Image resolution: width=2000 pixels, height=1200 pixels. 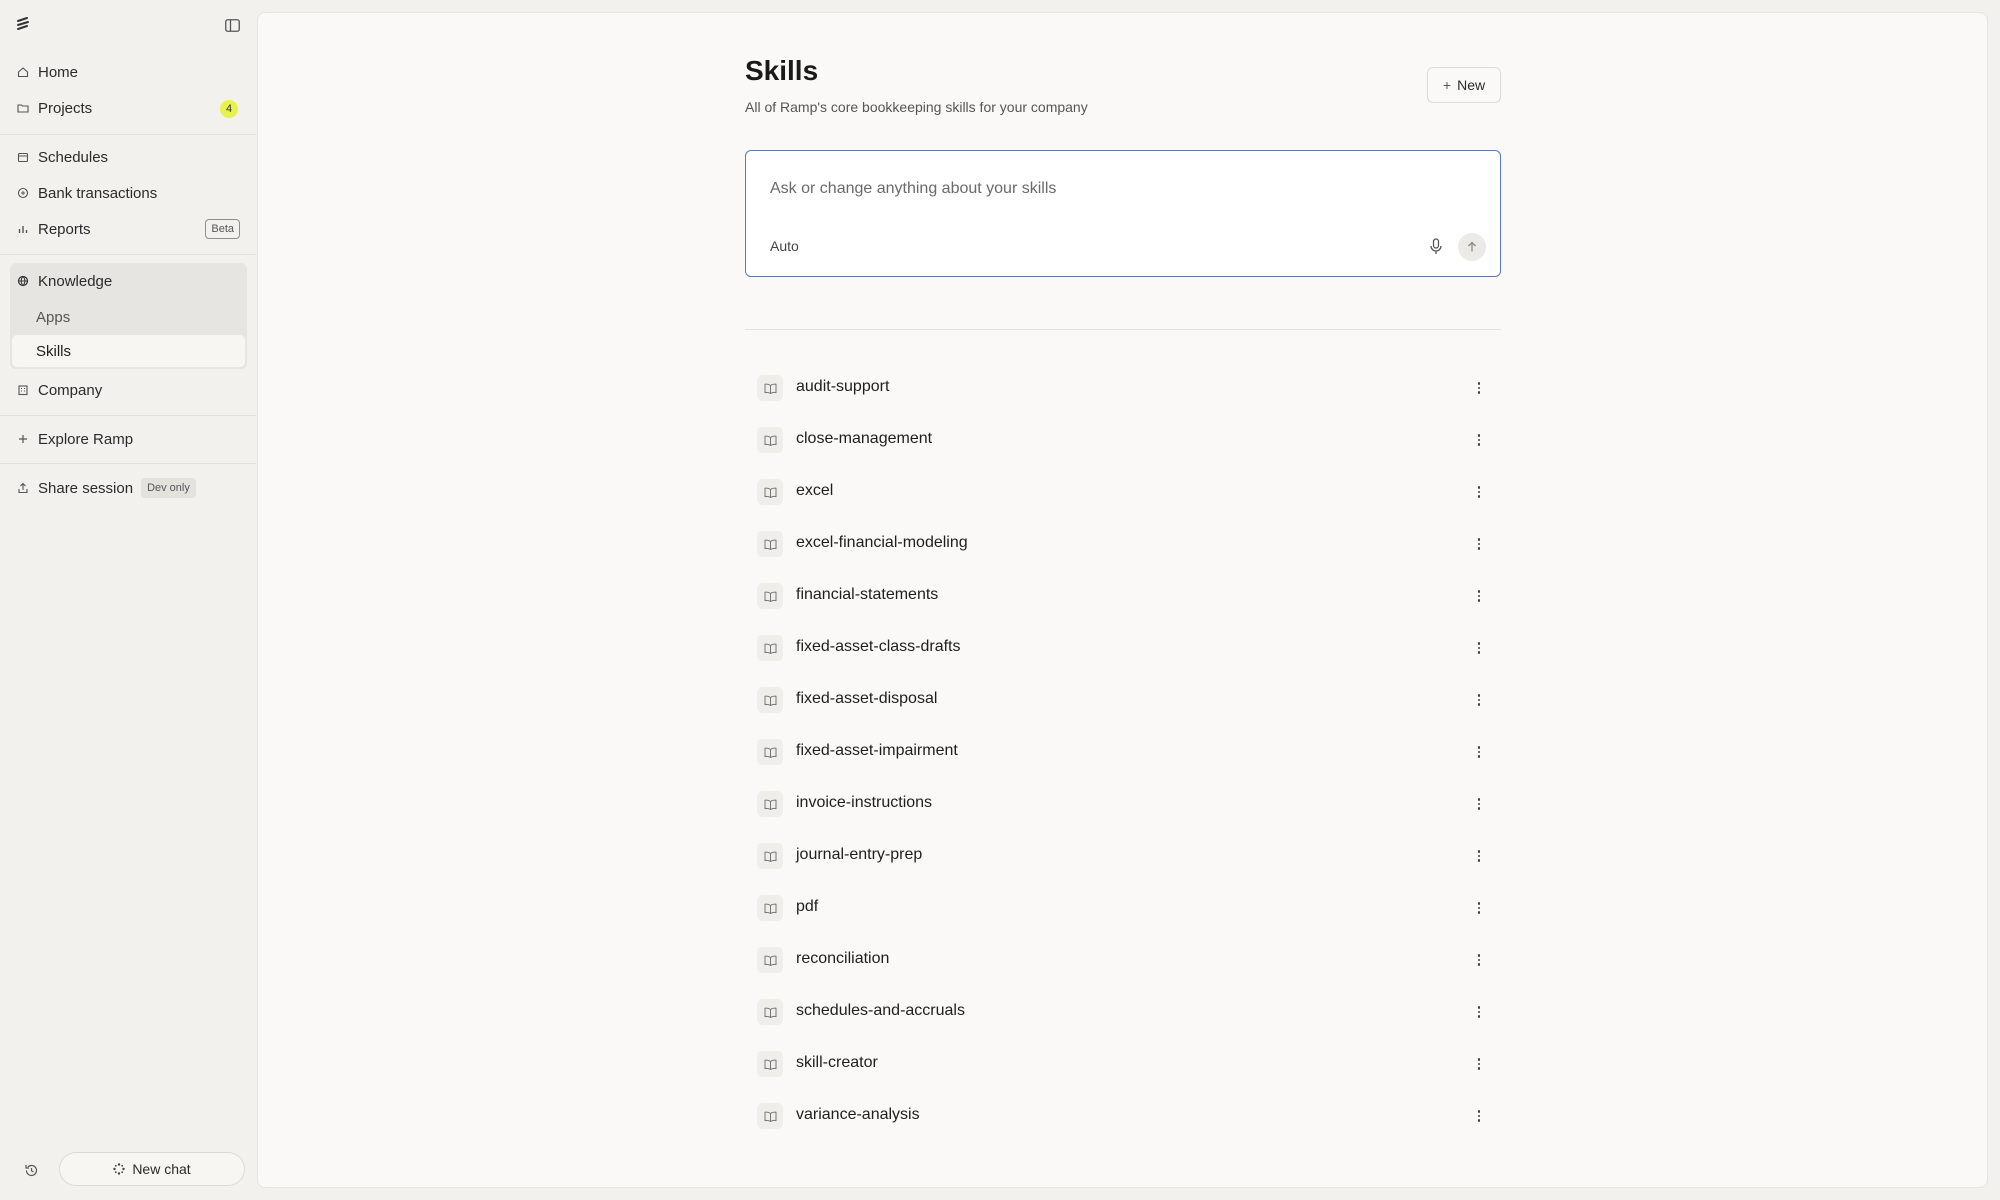 I want to click on ask-box: Auto, so click(x=1123, y=213).